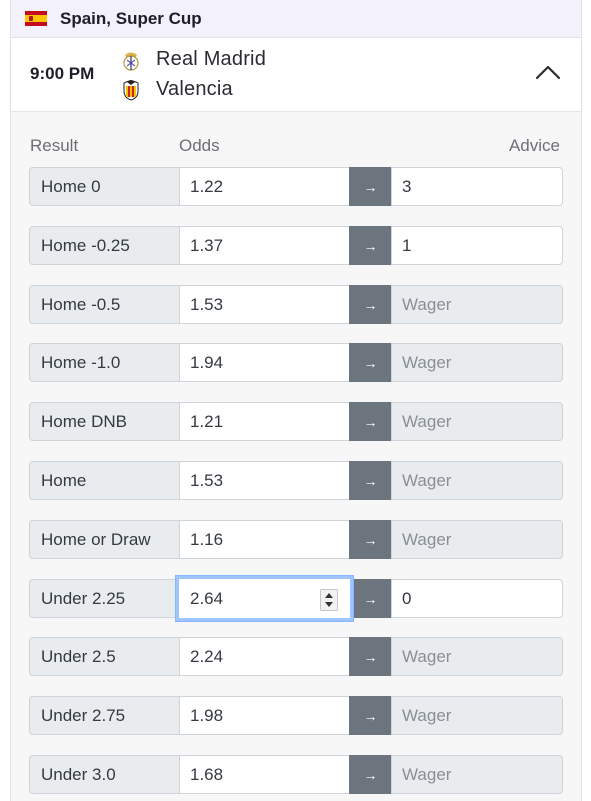 This screenshot has width=591, height=801. I want to click on odds-value: 1.22, so click(207, 186).